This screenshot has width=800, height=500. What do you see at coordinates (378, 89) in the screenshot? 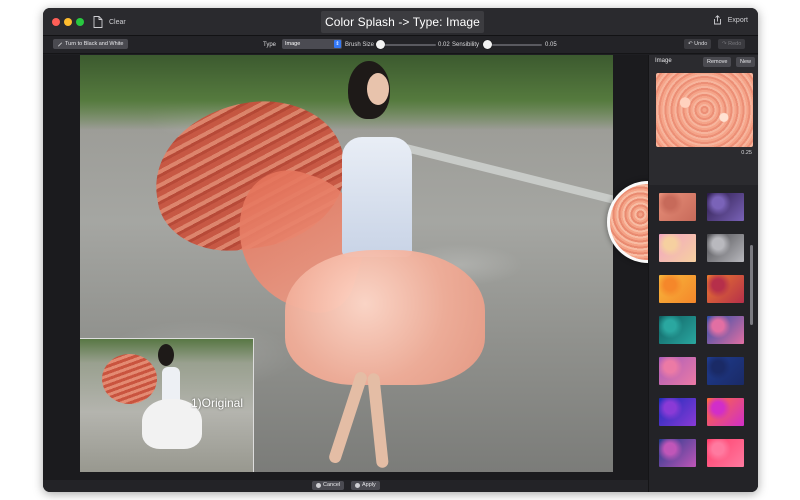
I see `photo-face` at bounding box center [378, 89].